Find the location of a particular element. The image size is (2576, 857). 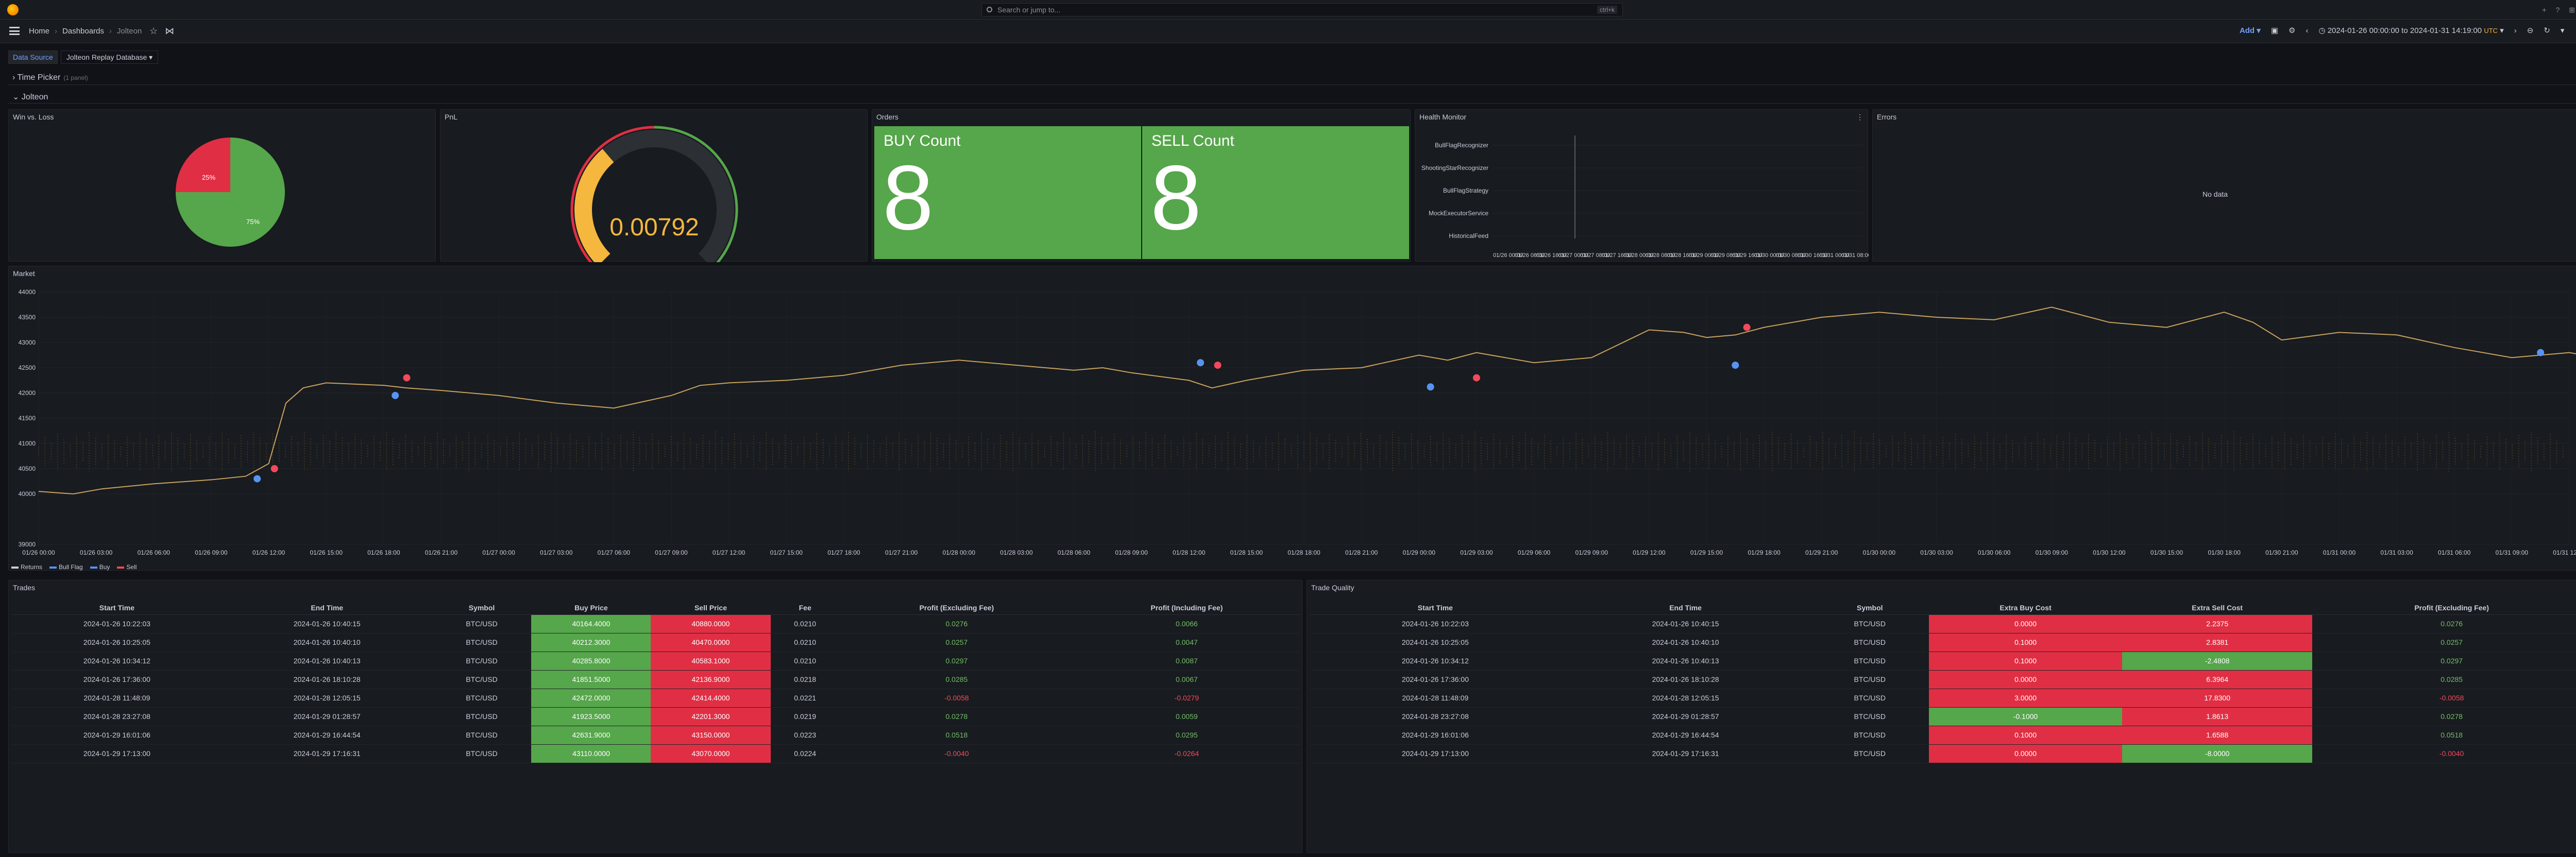

refresh-interval-icon: ▾ is located at coordinates (2563, 30).